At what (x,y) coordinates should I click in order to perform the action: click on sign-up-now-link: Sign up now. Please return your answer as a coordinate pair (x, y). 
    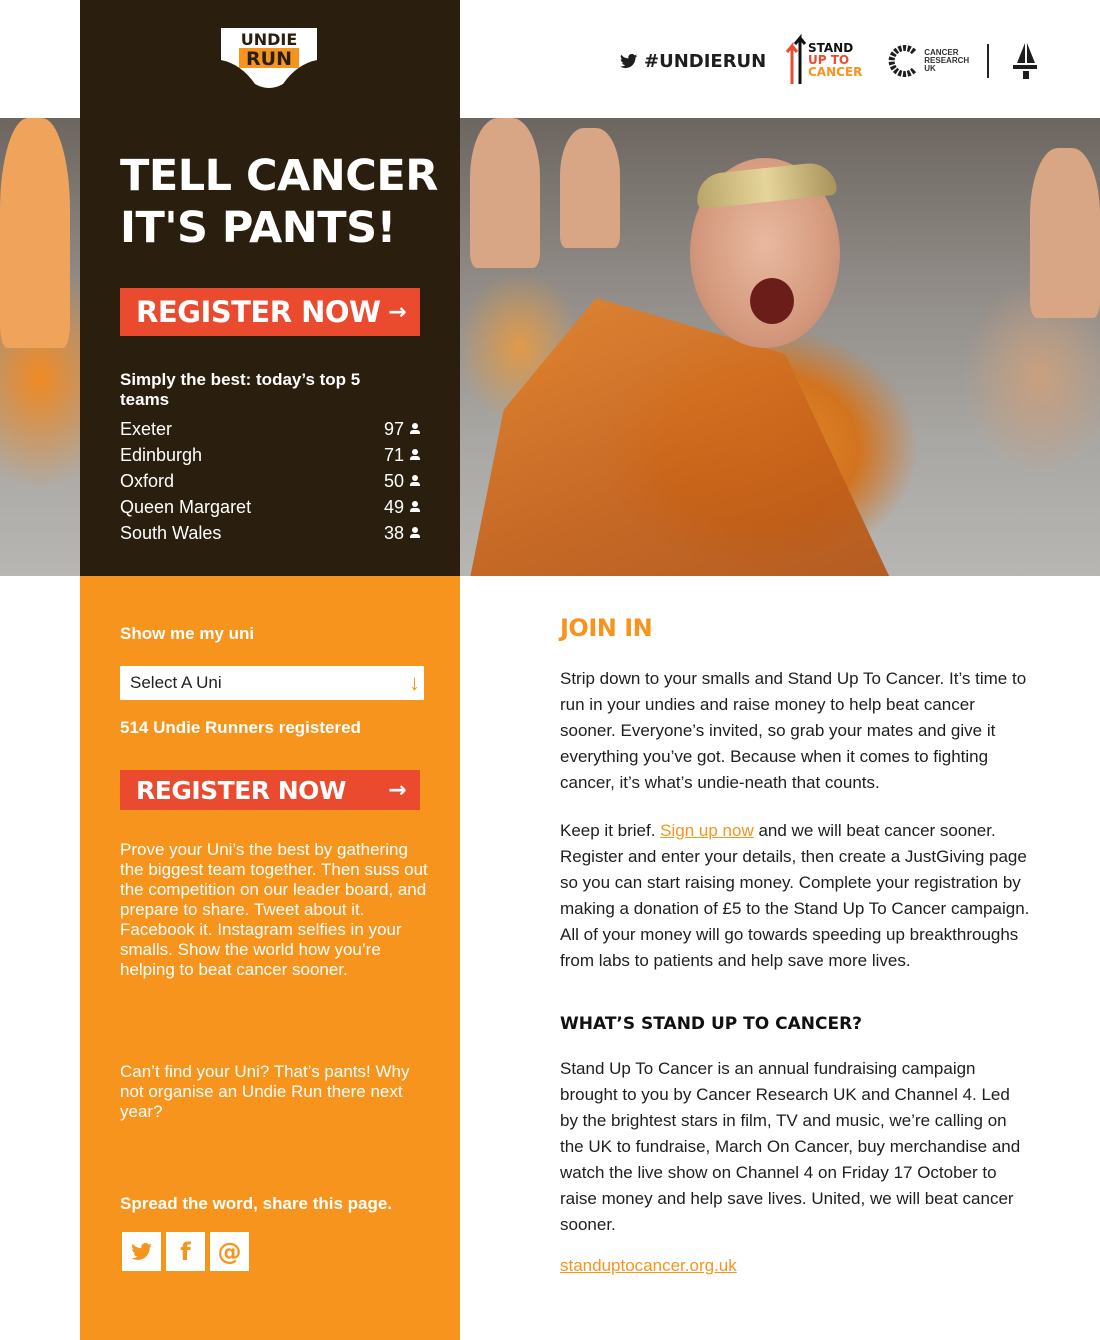
    Looking at the image, I should click on (707, 830).